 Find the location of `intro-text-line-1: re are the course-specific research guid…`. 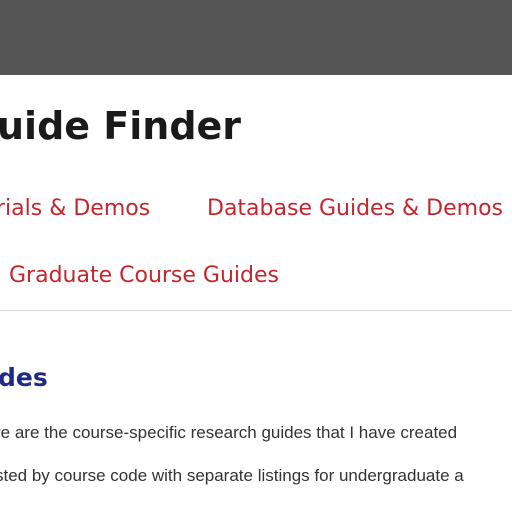

intro-text-line-1: re are the course-specific research guid… is located at coordinates (229, 432).